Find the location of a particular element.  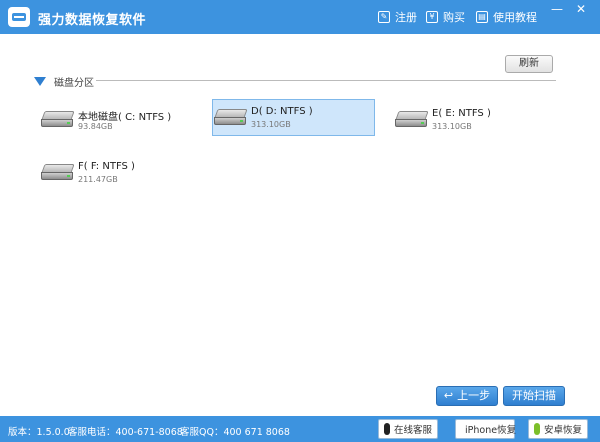

drive-item-e: E( E: NTFS ) 313.10GB is located at coordinates (476, 120).